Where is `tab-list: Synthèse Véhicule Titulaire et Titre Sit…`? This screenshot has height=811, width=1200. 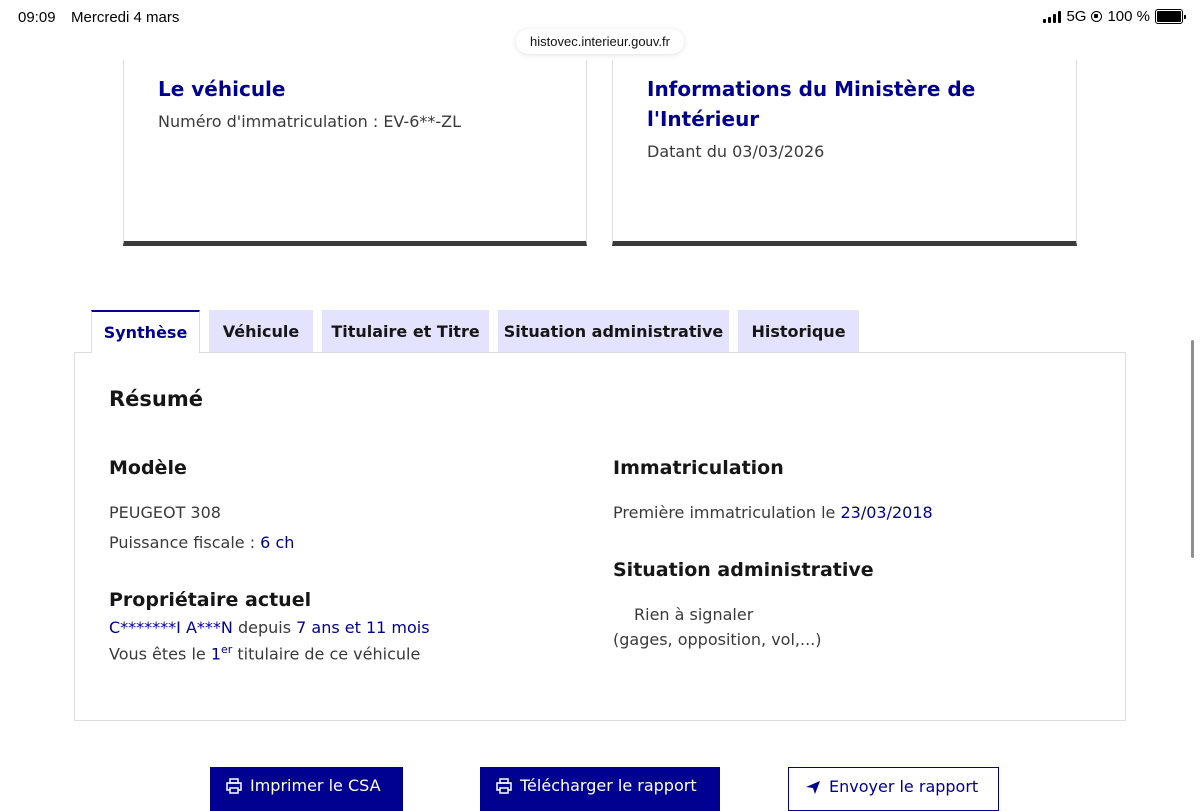 tab-list: Synthèse Véhicule Titulaire et Titre Sit… is located at coordinates (475, 331).